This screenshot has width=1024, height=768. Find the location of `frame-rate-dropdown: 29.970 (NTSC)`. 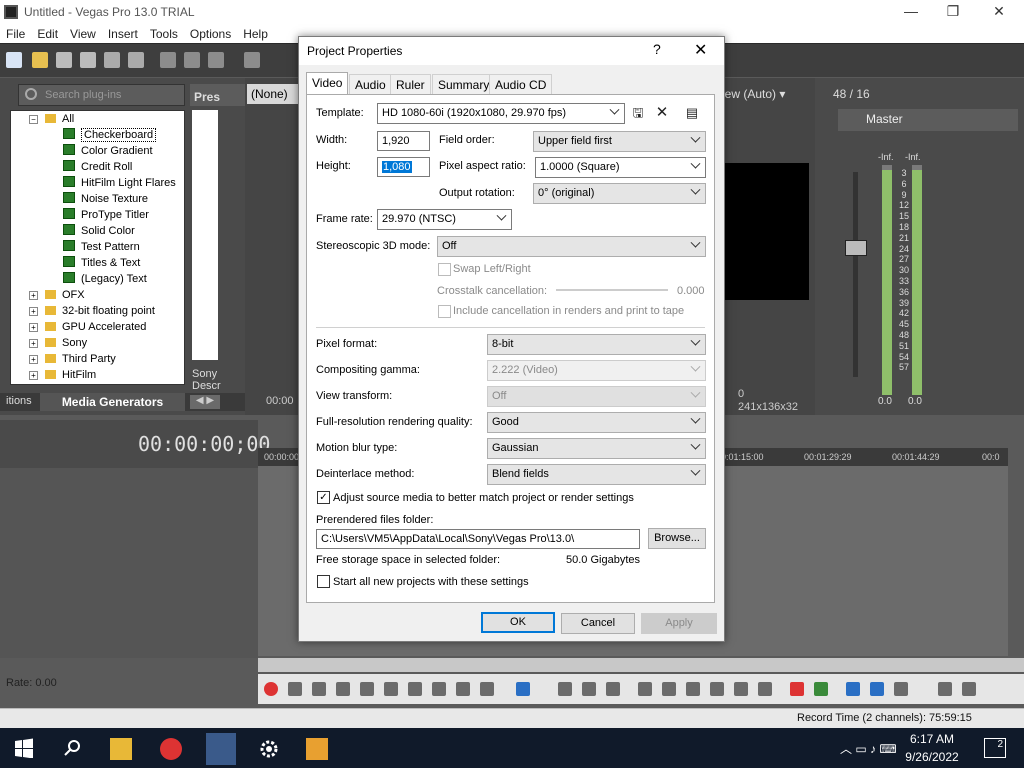

frame-rate-dropdown: 29.970 (NTSC) is located at coordinates (444, 219).